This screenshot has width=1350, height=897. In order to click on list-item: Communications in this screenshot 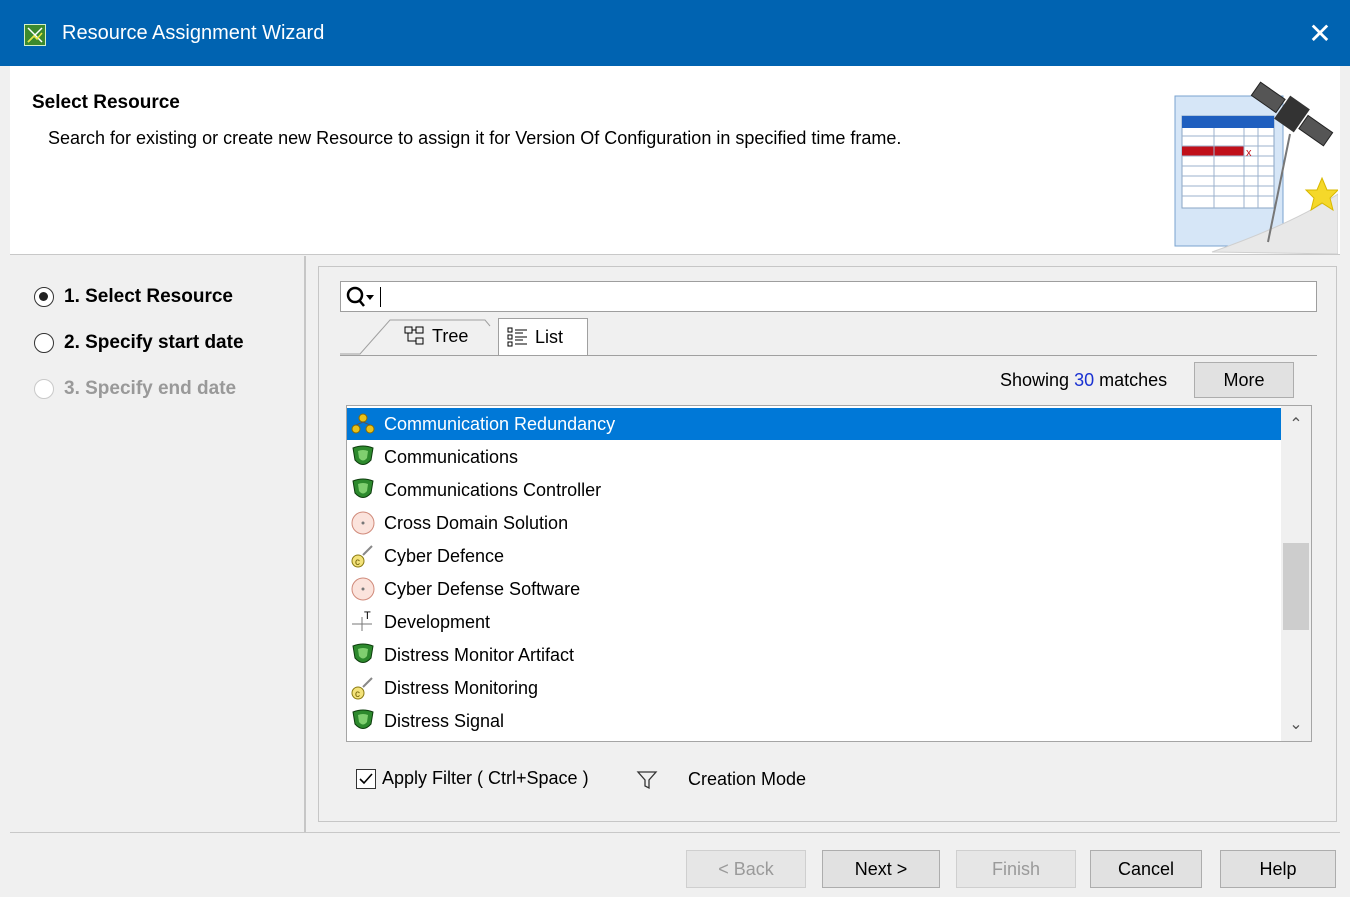, I will do `click(814, 457)`.